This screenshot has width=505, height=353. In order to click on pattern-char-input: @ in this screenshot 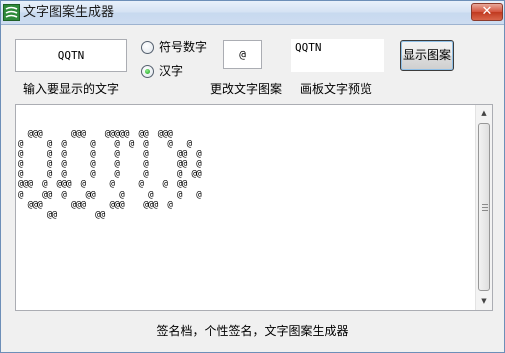, I will do `click(242, 54)`.